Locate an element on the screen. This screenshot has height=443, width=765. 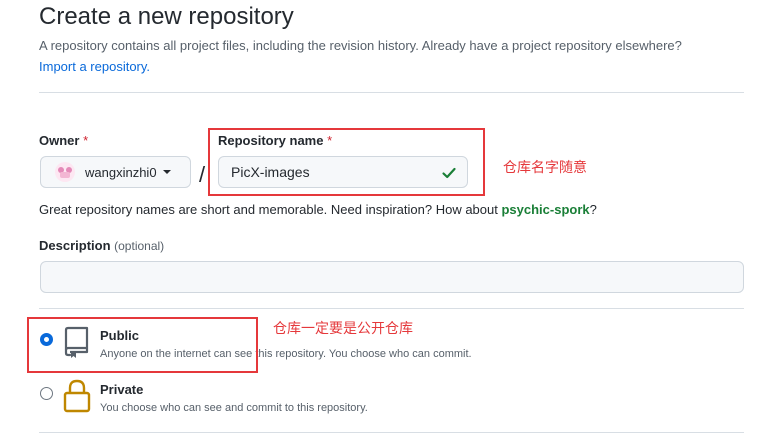
annotation-public-note: 仓库一定要是公开仓库 is located at coordinates (343, 329).